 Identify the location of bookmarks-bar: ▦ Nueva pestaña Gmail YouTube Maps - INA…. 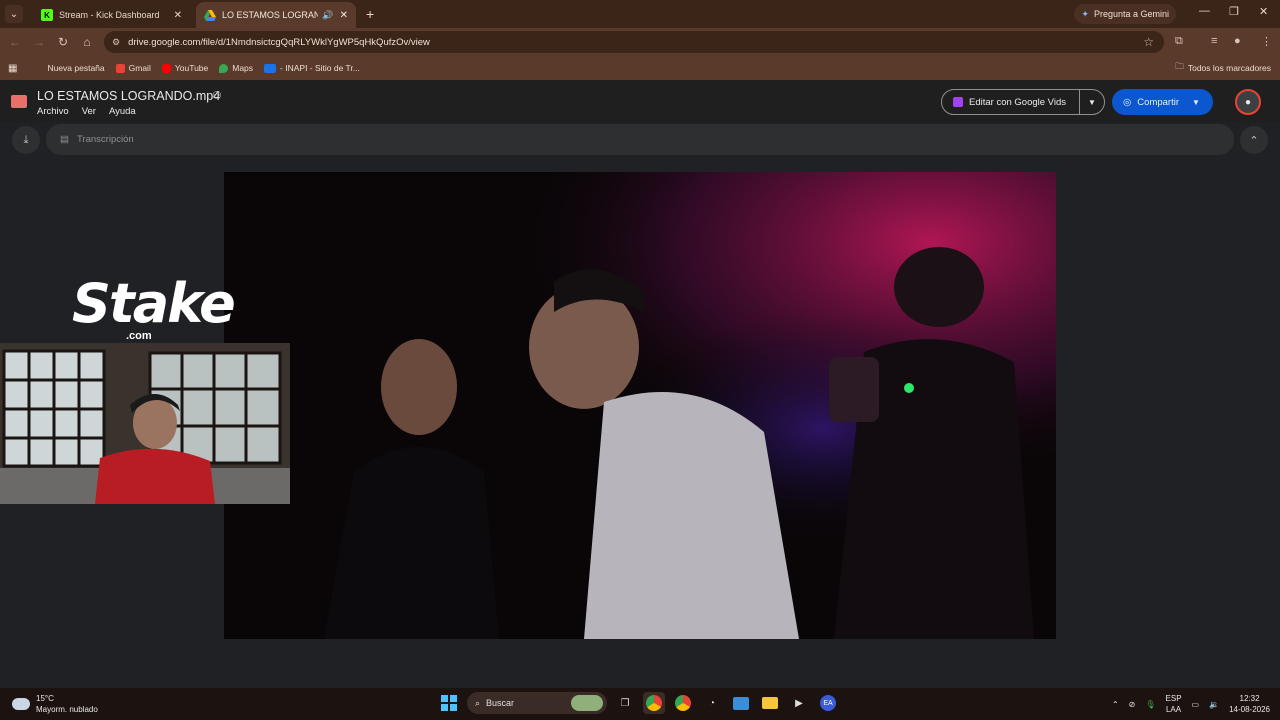
(640, 68).